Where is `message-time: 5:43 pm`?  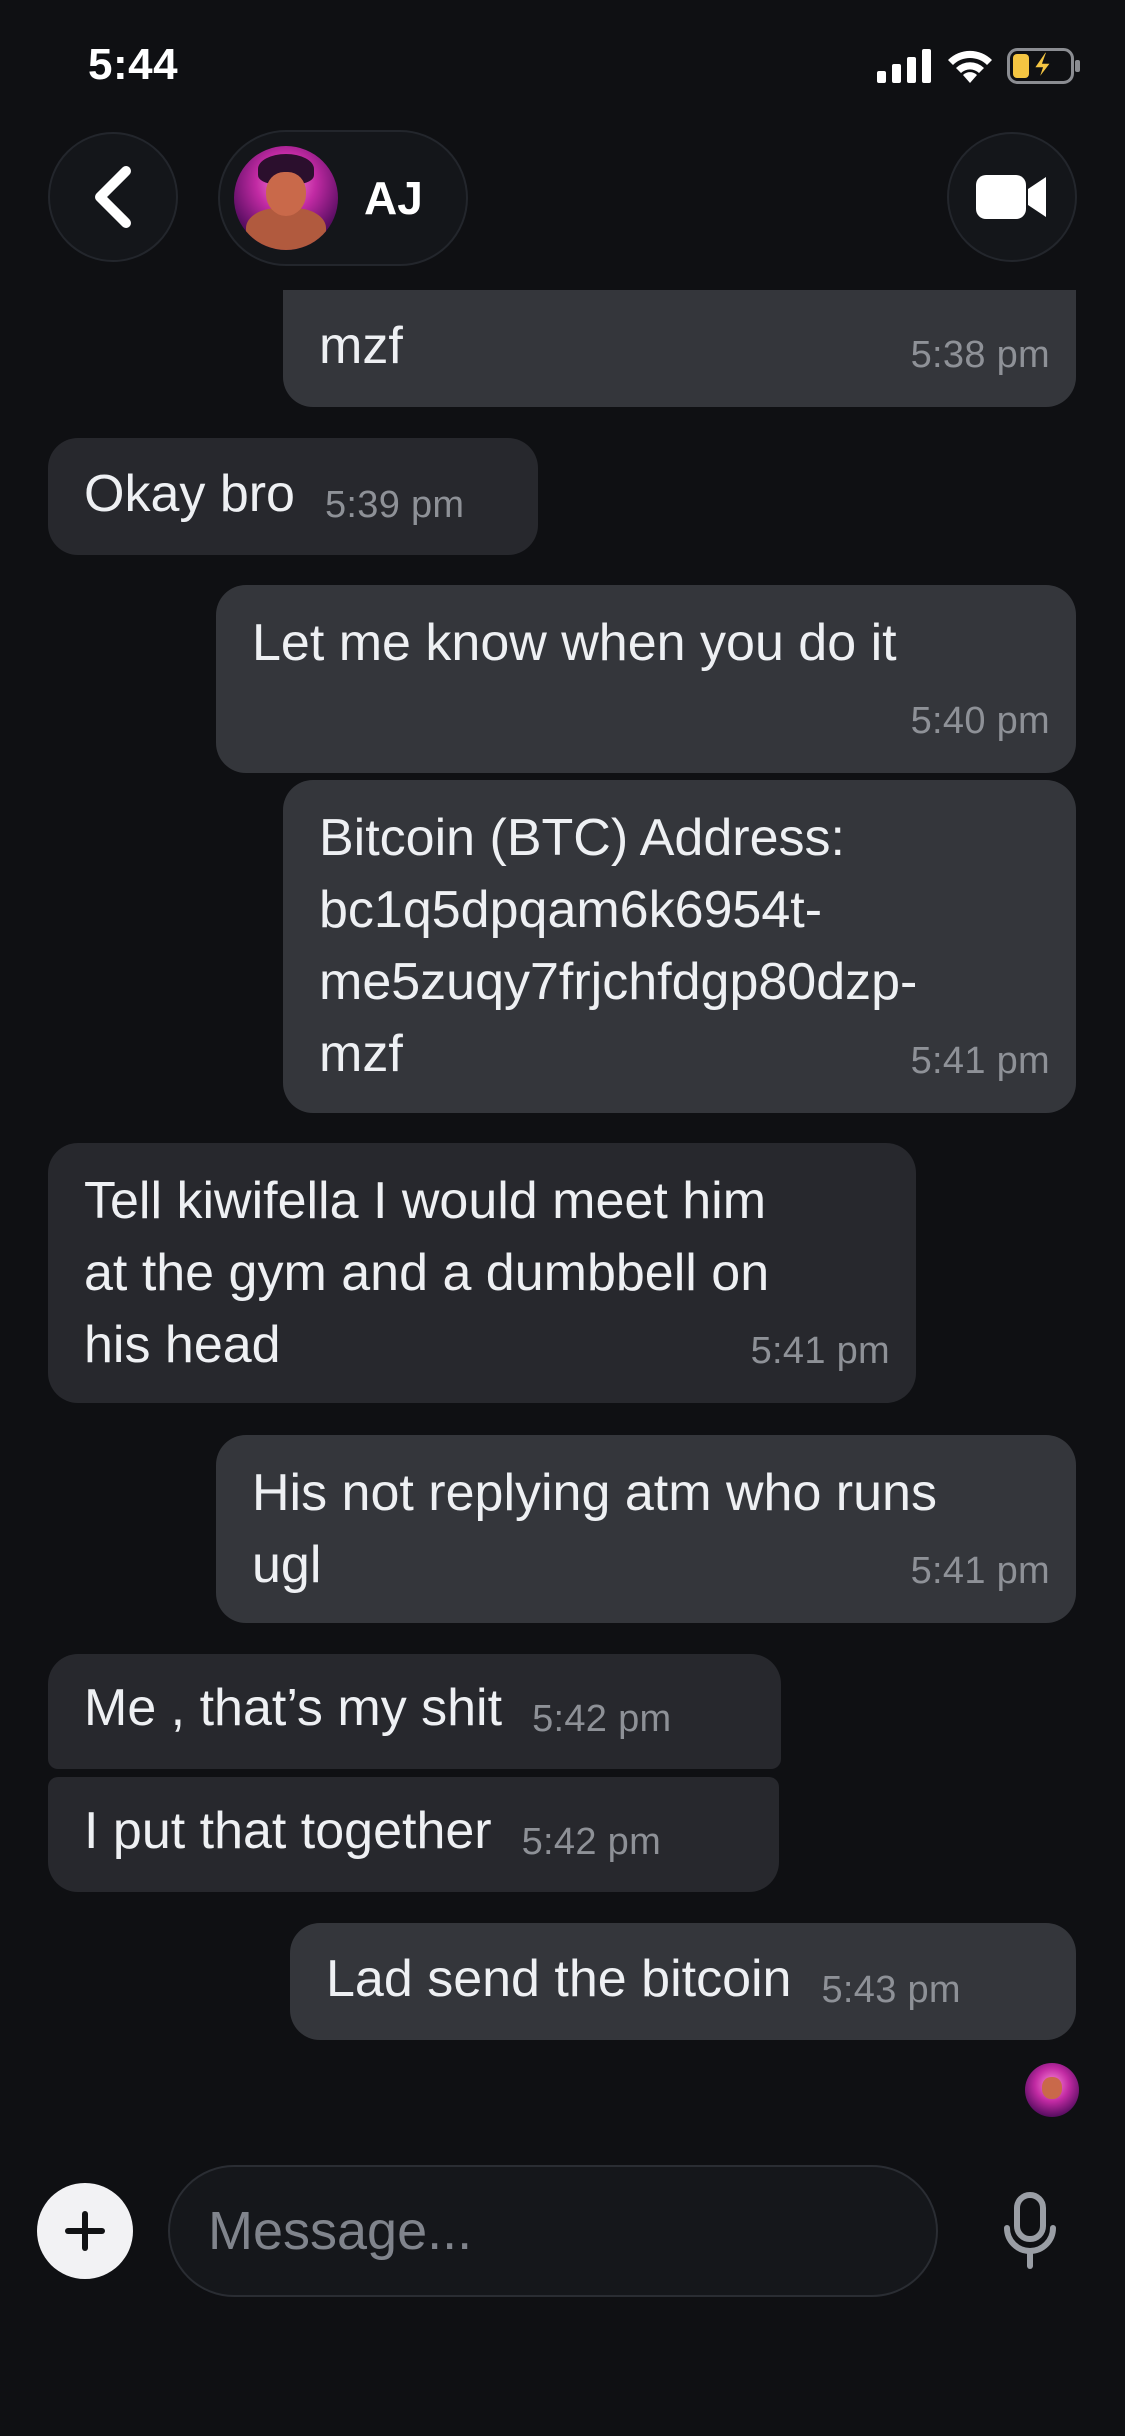
message-time: 5:43 pm is located at coordinates (891, 1990).